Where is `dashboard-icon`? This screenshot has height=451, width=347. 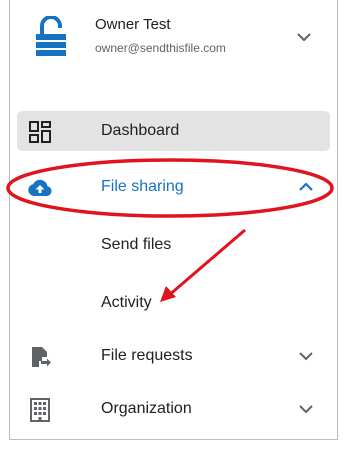
dashboard-icon is located at coordinates (40, 132).